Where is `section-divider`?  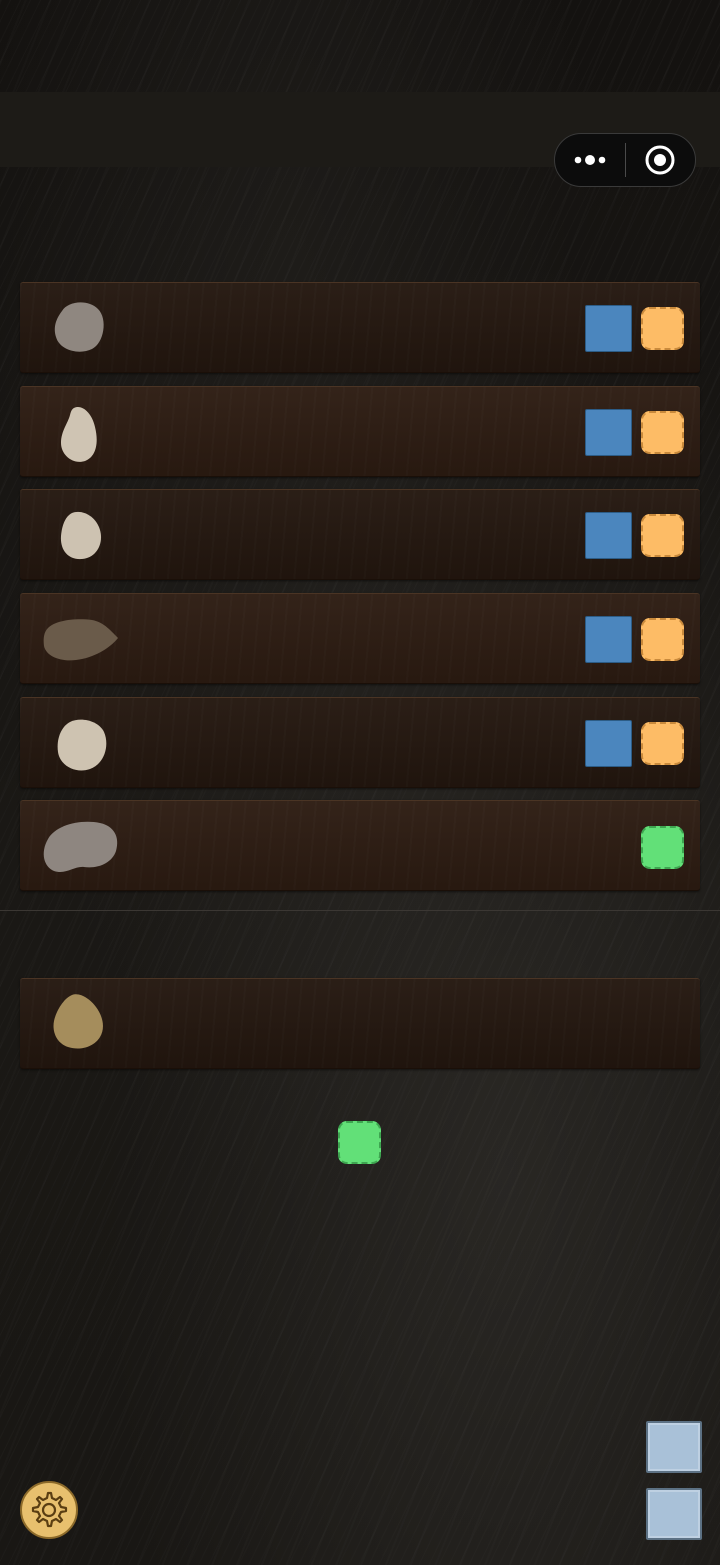 section-divider is located at coordinates (360, 910).